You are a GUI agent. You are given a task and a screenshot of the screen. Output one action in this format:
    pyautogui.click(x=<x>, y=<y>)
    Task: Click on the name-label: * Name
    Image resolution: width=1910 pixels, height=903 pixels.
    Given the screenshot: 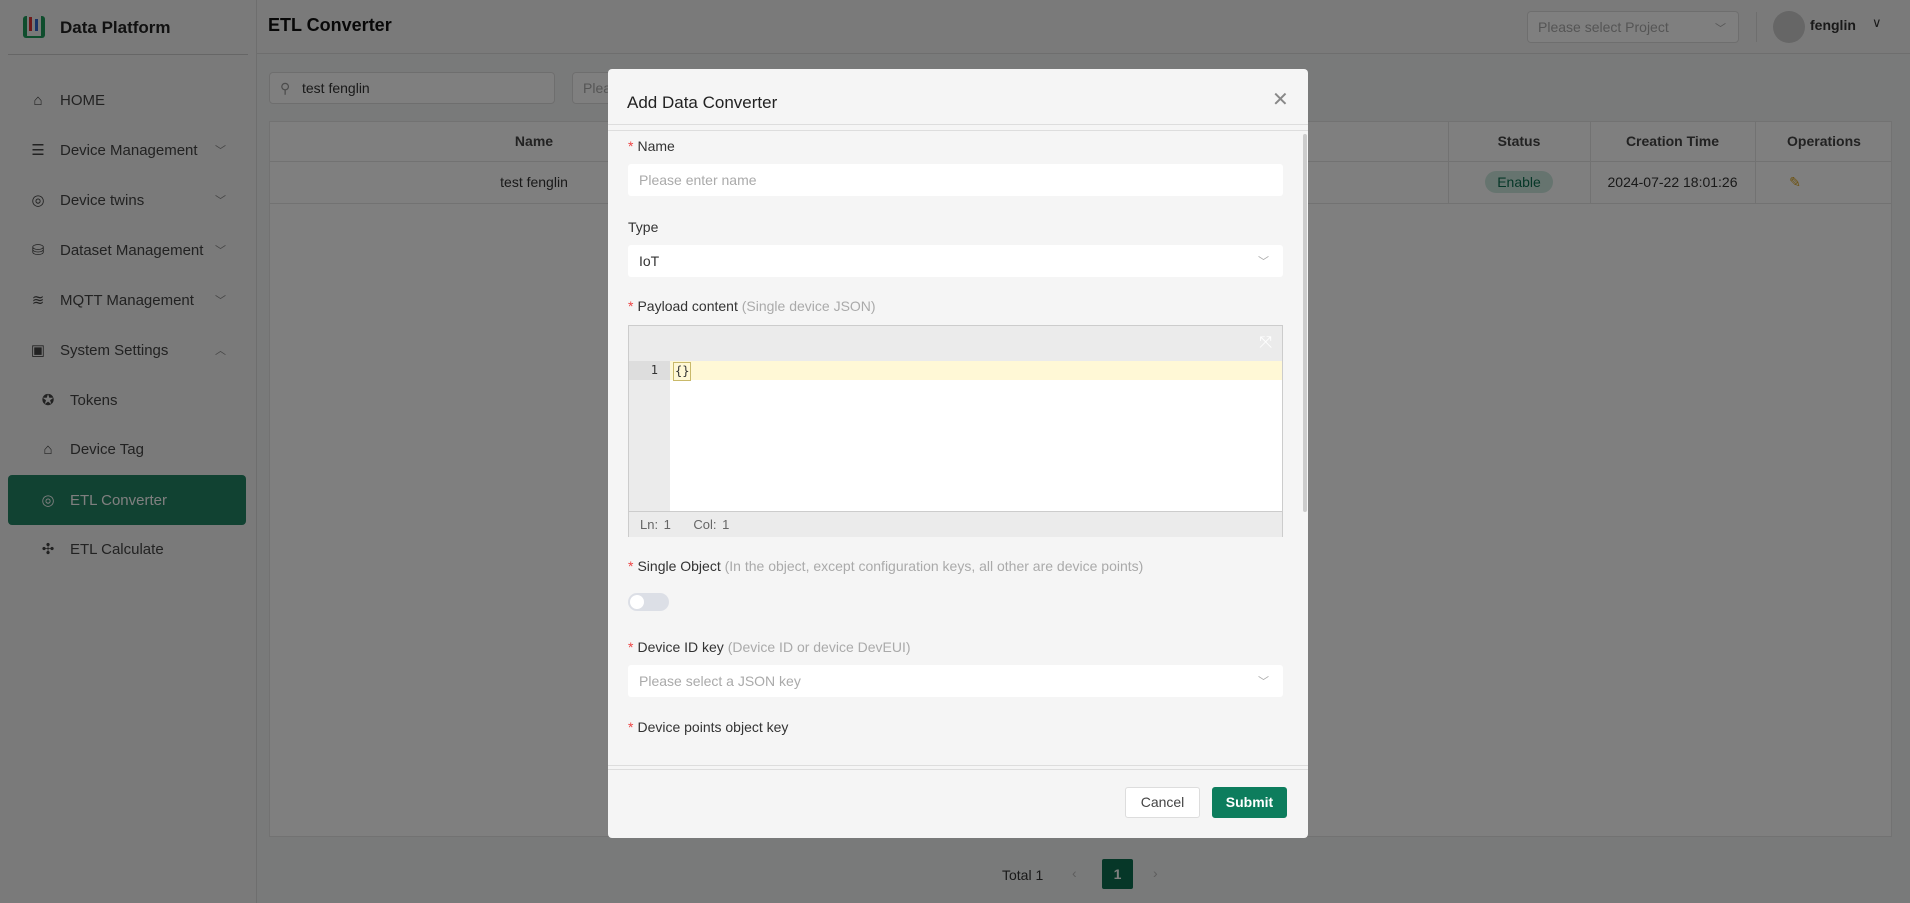 What is the action you would take?
    pyautogui.click(x=651, y=146)
    